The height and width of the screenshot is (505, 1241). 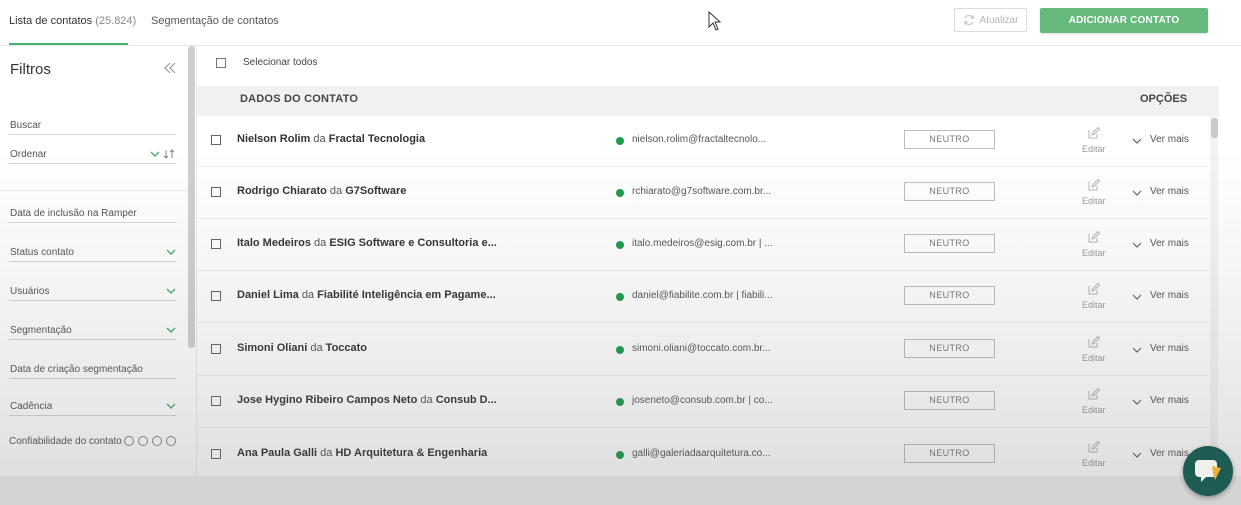 What do you see at coordinates (73, 213) in the screenshot?
I see `date-inclusion-label: Data de inclusão na Ramper` at bounding box center [73, 213].